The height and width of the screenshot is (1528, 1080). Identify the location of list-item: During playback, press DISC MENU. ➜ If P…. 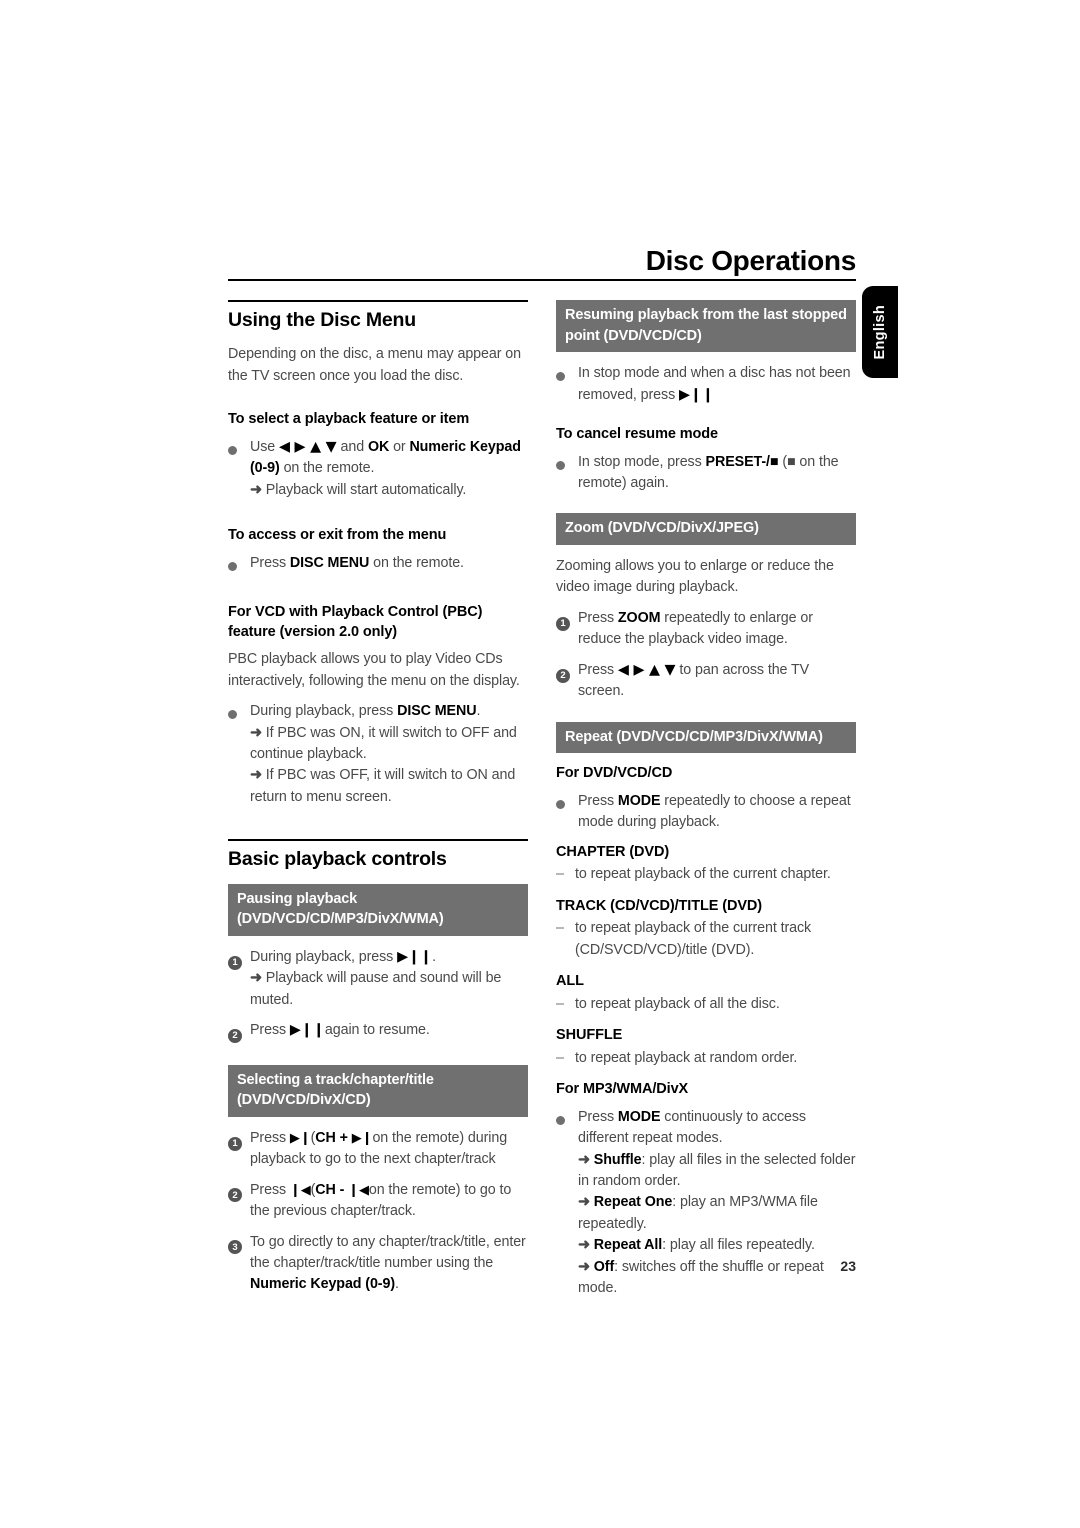
(378, 754).